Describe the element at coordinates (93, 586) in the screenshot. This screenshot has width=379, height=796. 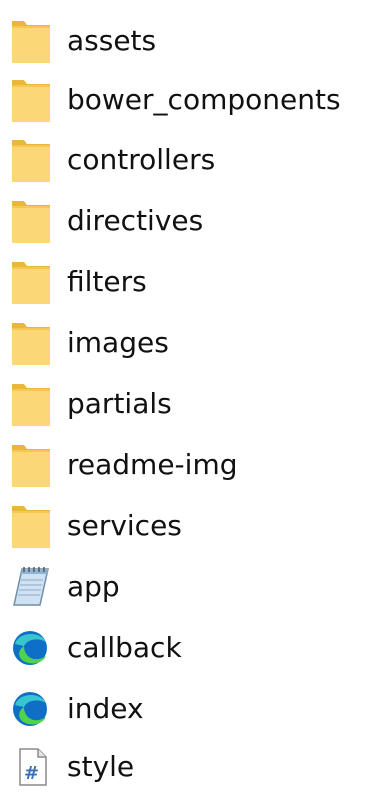
I see `item-label: app` at that location.